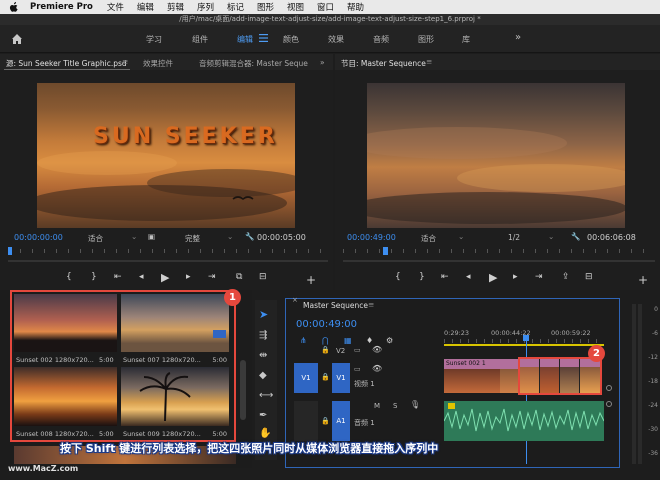  I want to click on pen-icon: ✒, so click(266, 417).